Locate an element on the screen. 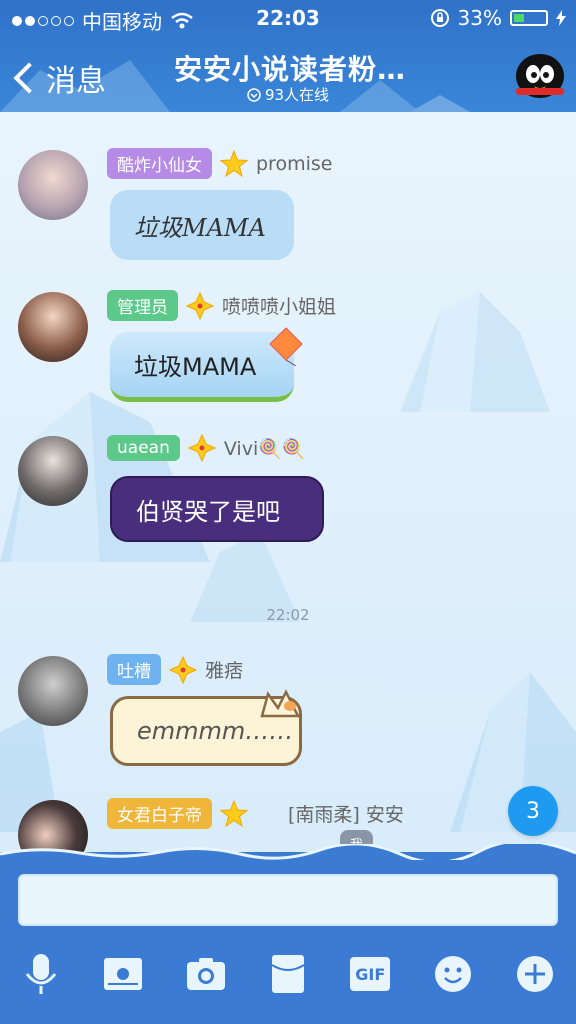  gif-icon: GIF is located at coordinates (370, 974).